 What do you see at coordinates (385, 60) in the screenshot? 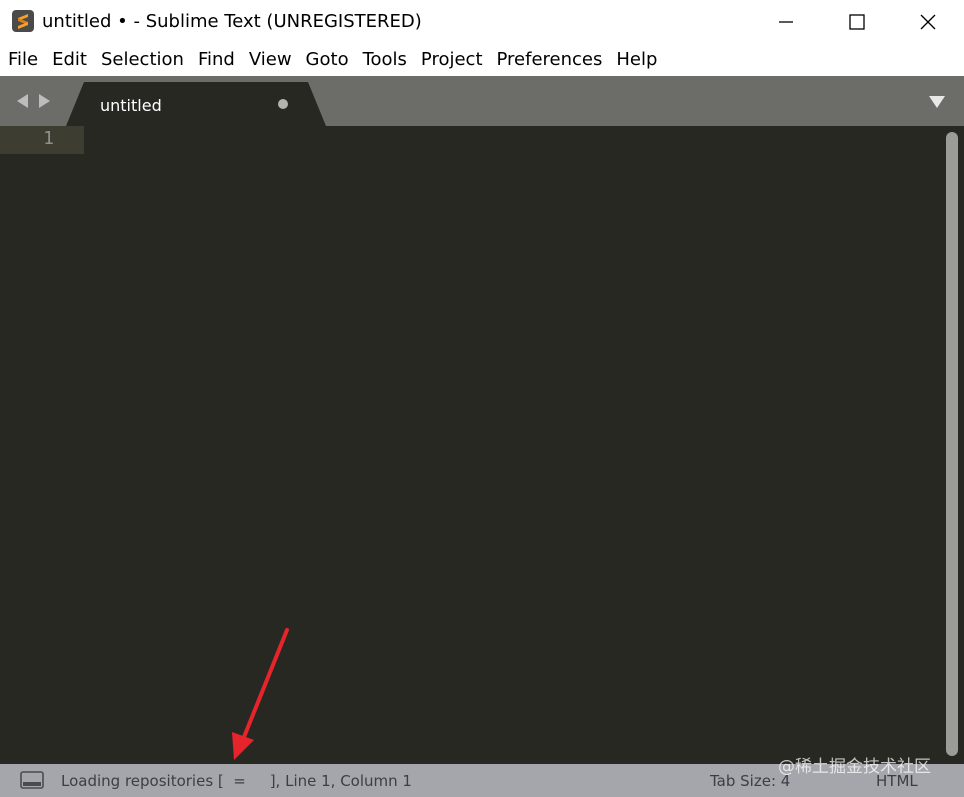
I see `menu-tools: Tools` at bounding box center [385, 60].